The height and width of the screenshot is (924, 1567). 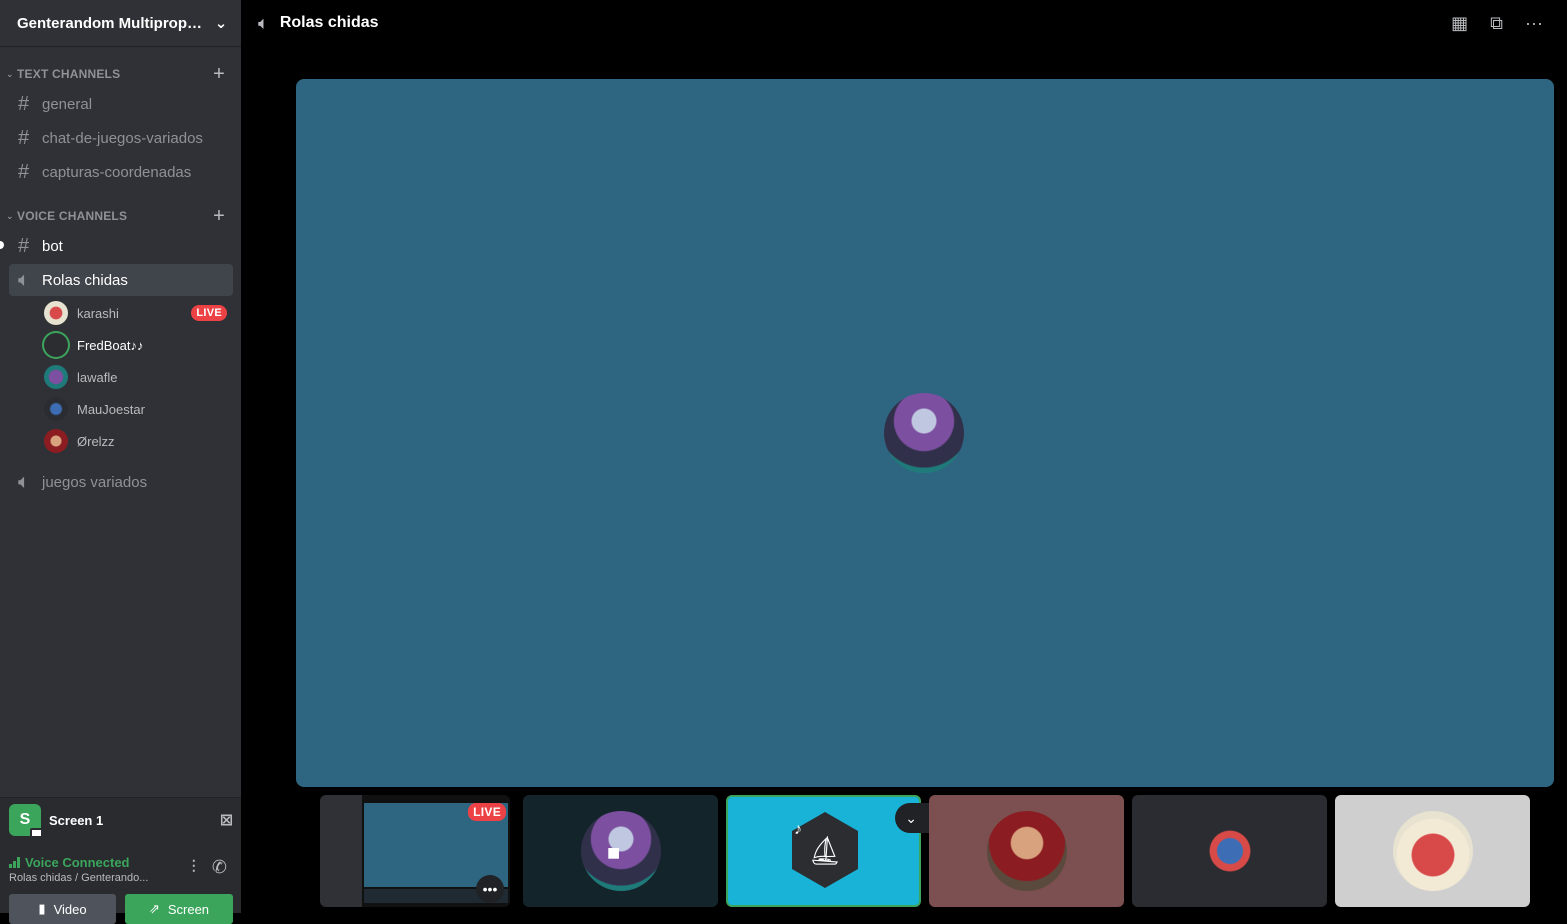 I want to click on grid-view-icon: ▦, so click(x=1459, y=23).